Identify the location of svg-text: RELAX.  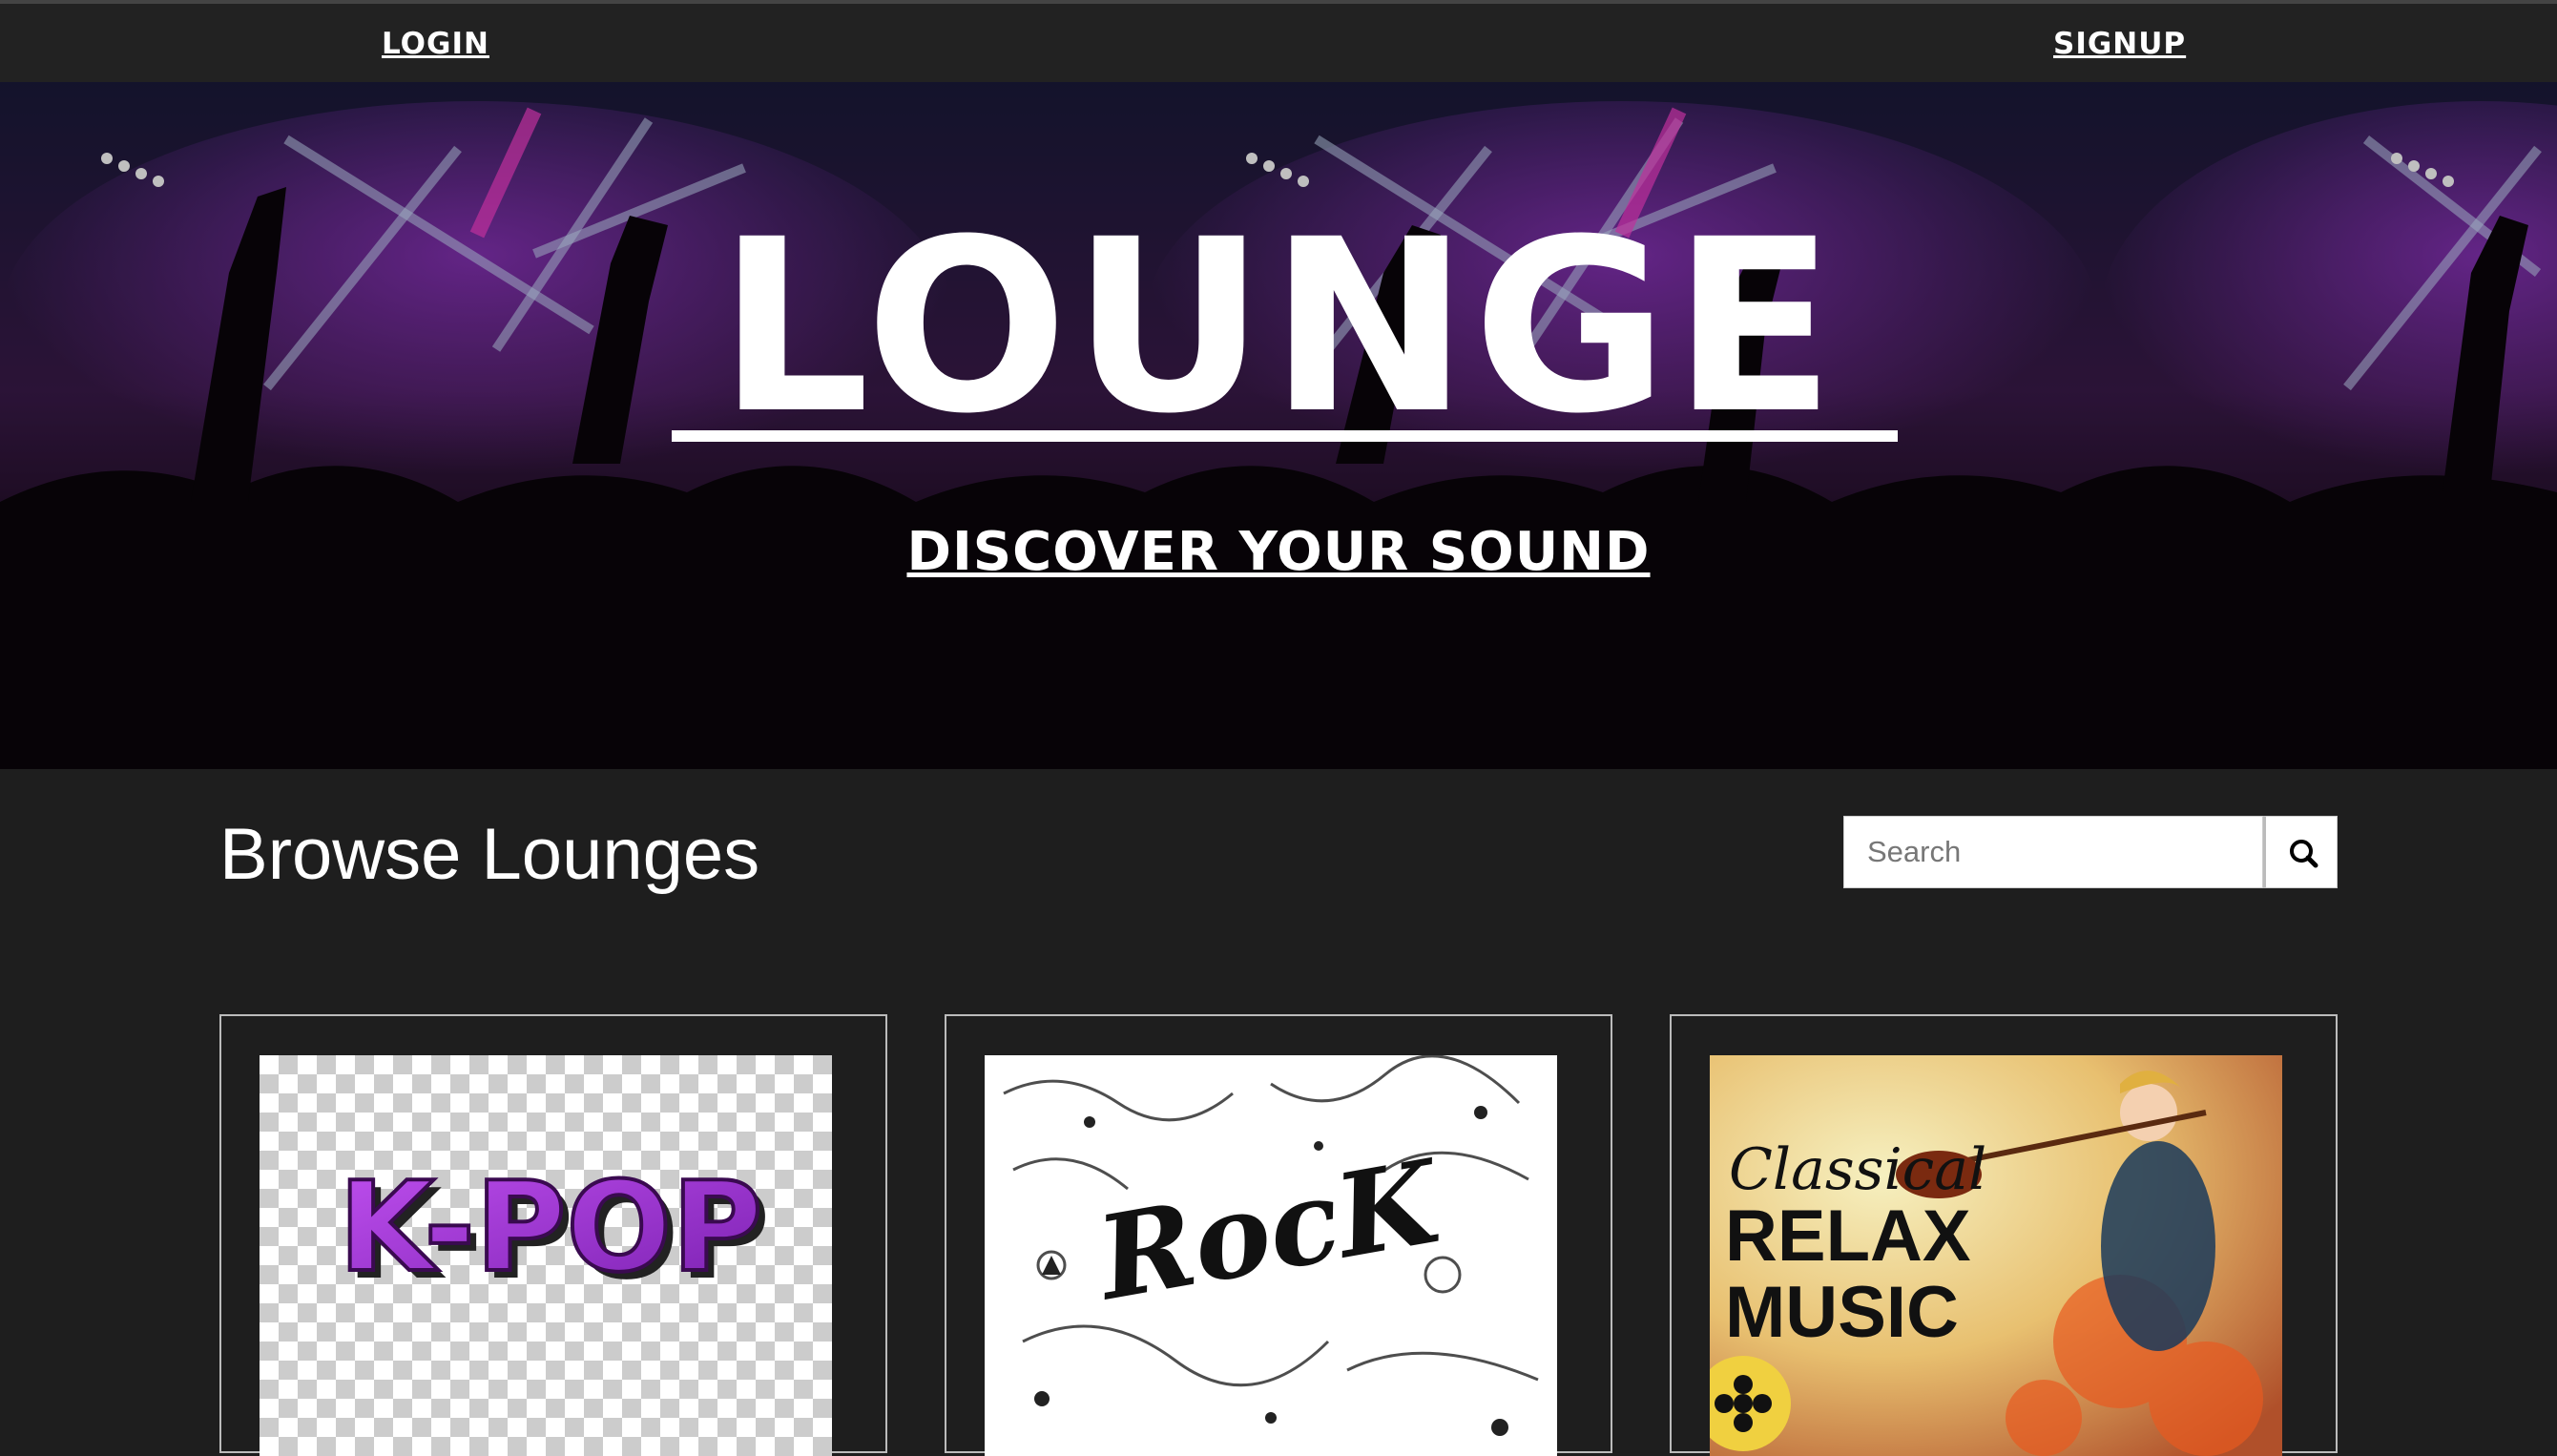
(1848, 1237).